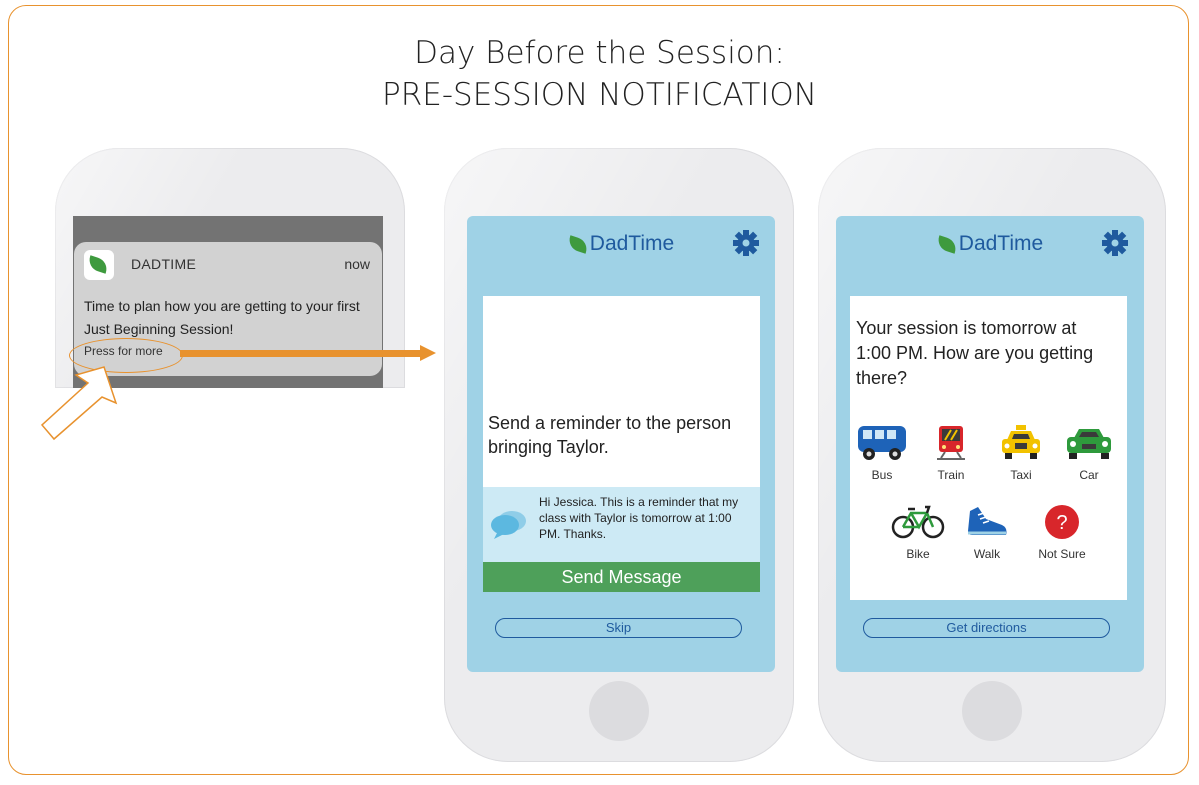 Image resolution: width=1199 pixels, height=785 pixels. What do you see at coordinates (918, 522) in the screenshot?
I see `bike-icon` at bounding box center [918, 522].